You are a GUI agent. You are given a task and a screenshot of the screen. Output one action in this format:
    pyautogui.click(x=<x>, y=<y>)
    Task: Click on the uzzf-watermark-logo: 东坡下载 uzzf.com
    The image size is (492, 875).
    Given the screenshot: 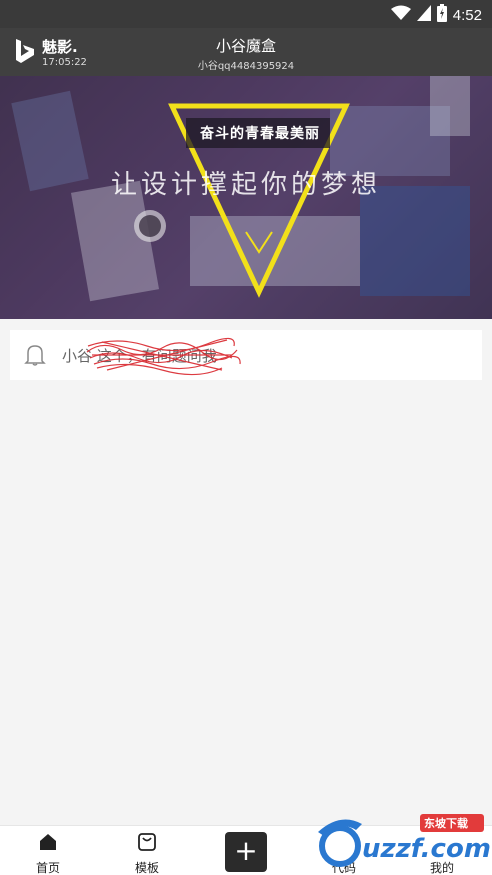 What is the action you would take?
    pyautogui.click(x=400, y=842)
    